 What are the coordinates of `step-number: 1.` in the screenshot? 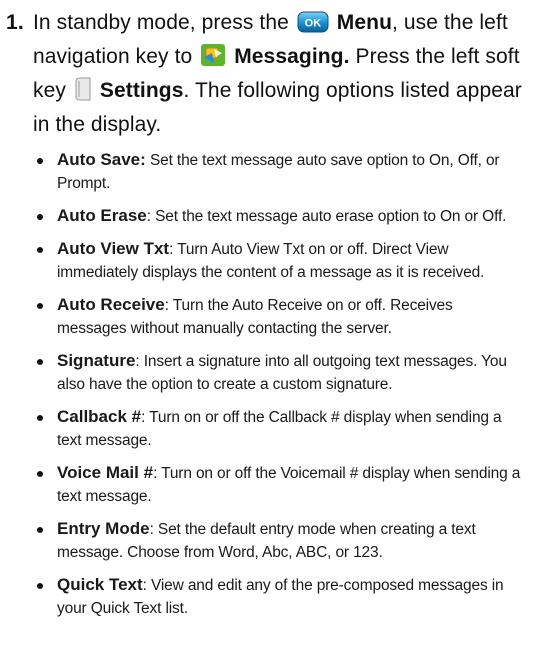 It's located at (15, 22).